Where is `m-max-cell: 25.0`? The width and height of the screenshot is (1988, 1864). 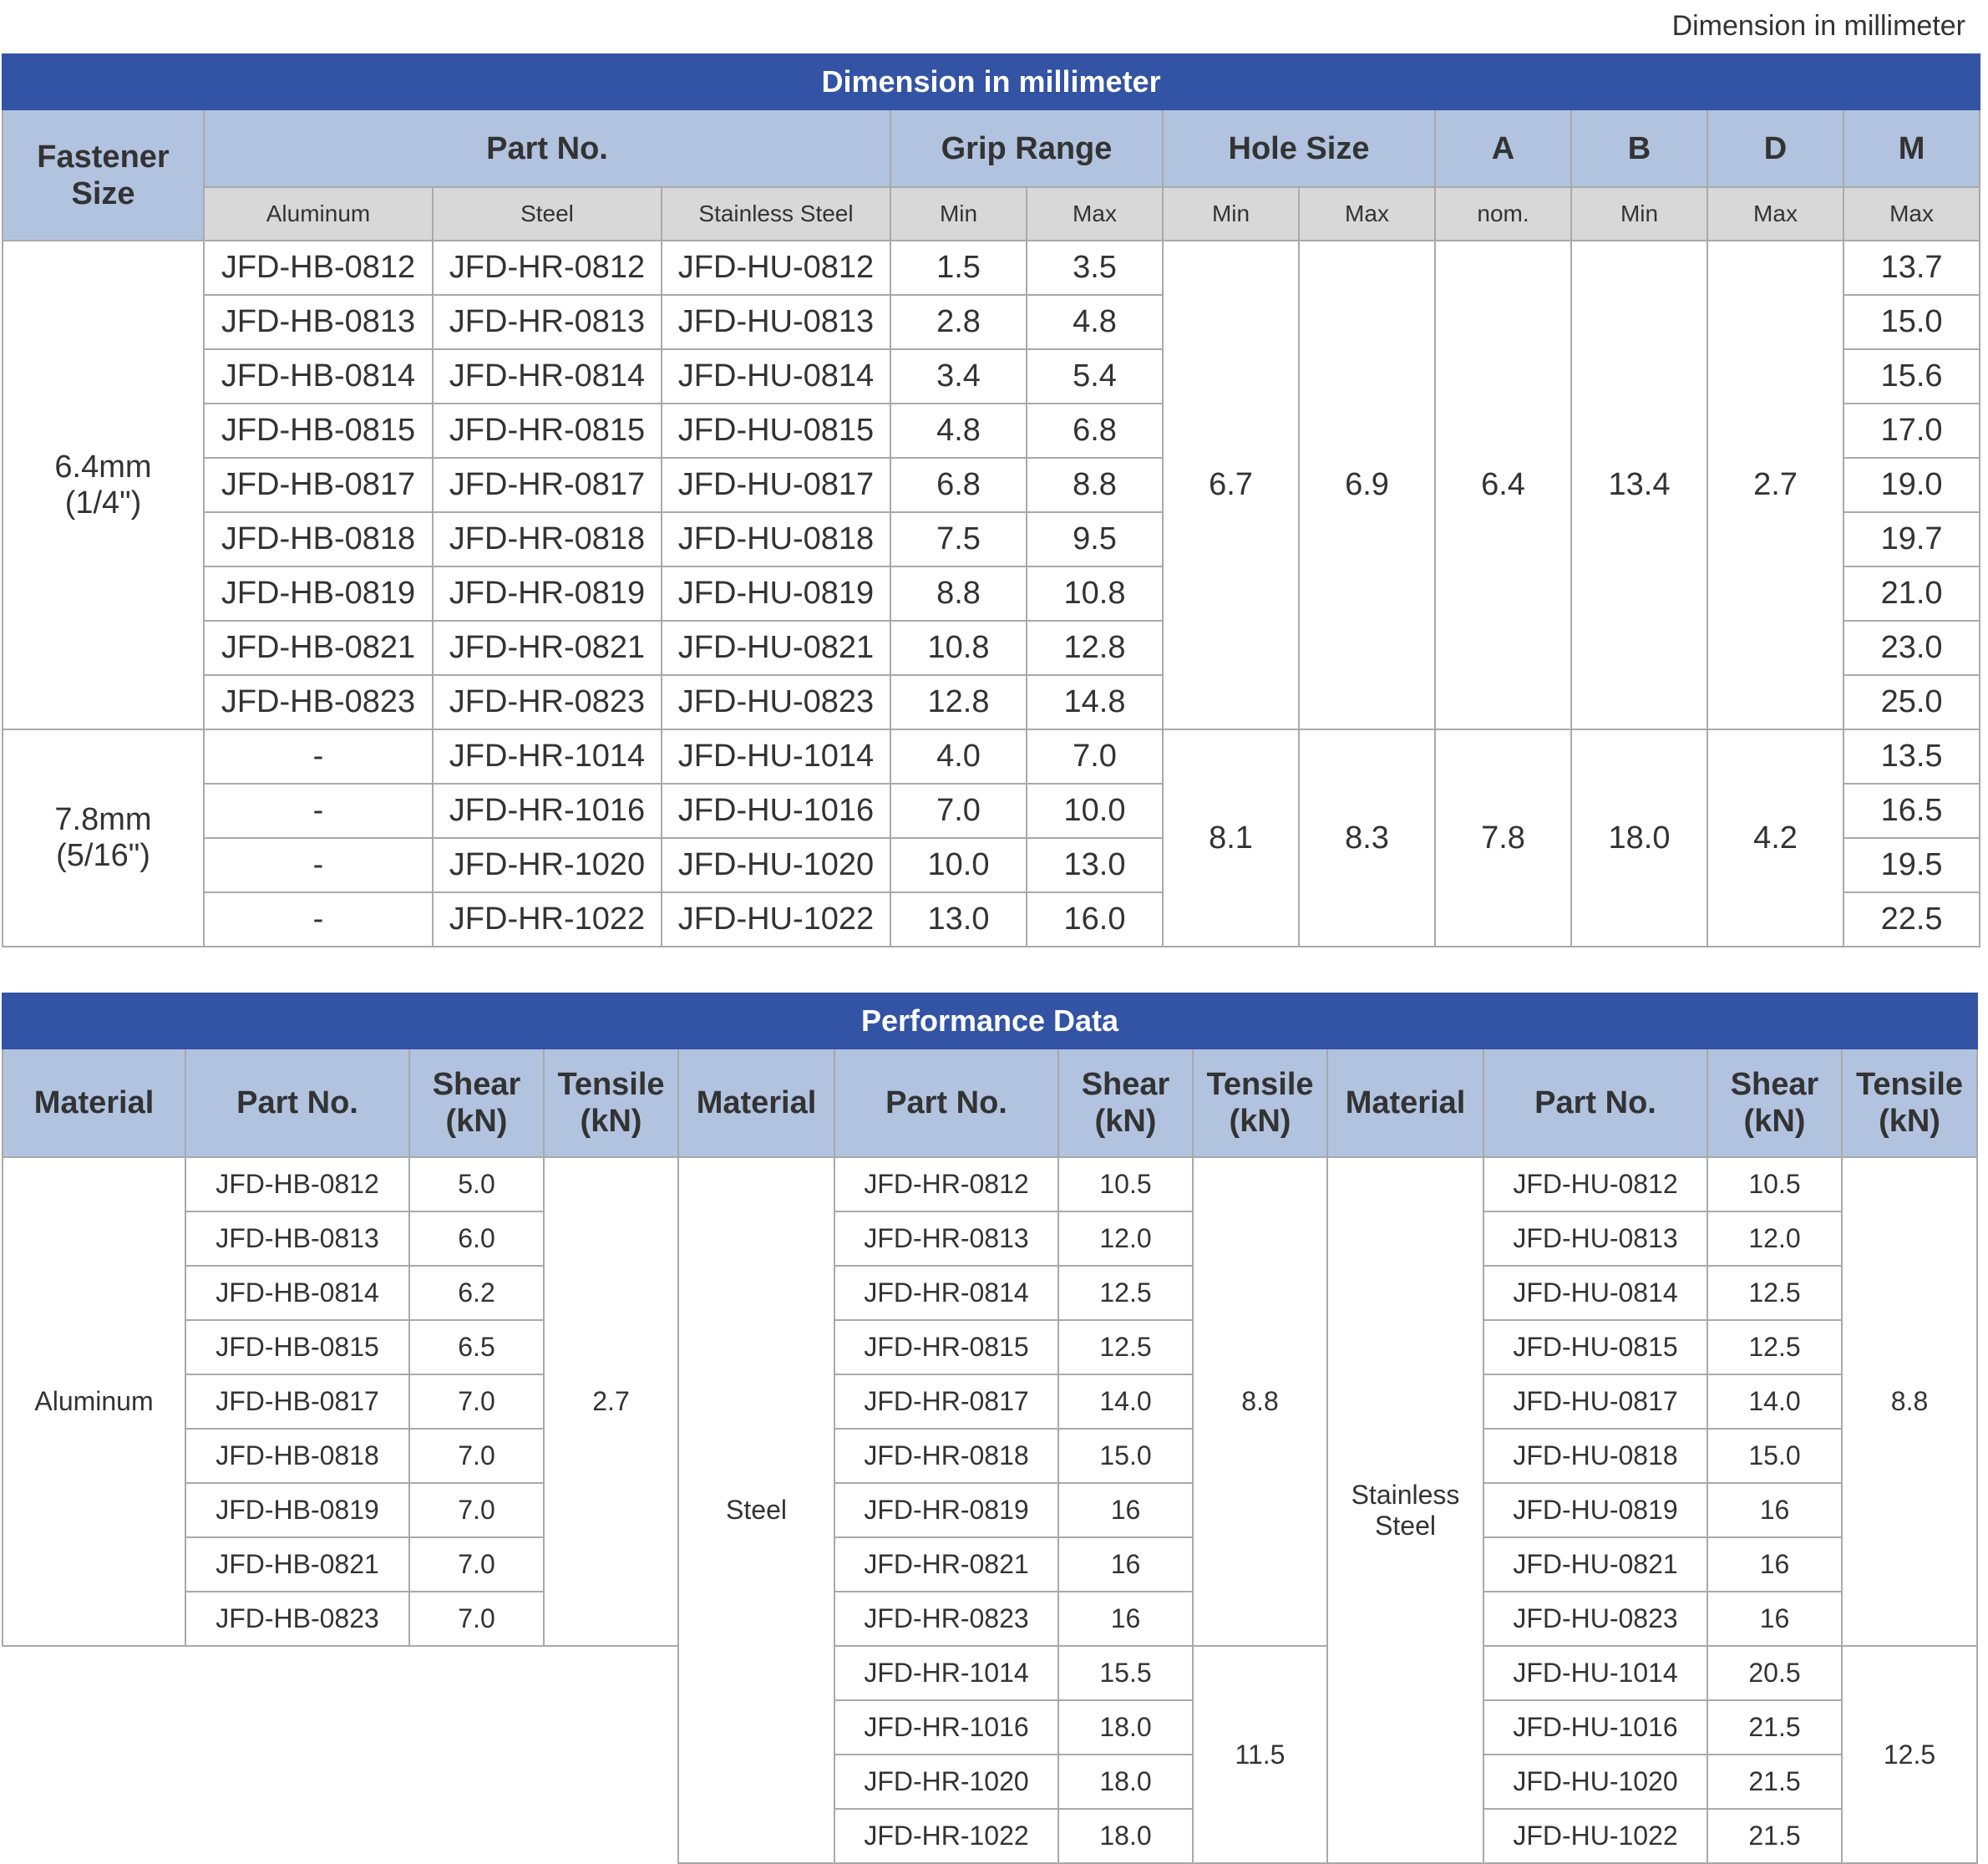
m-max-cell: 25.0 is located at coordinates (1911, 702).